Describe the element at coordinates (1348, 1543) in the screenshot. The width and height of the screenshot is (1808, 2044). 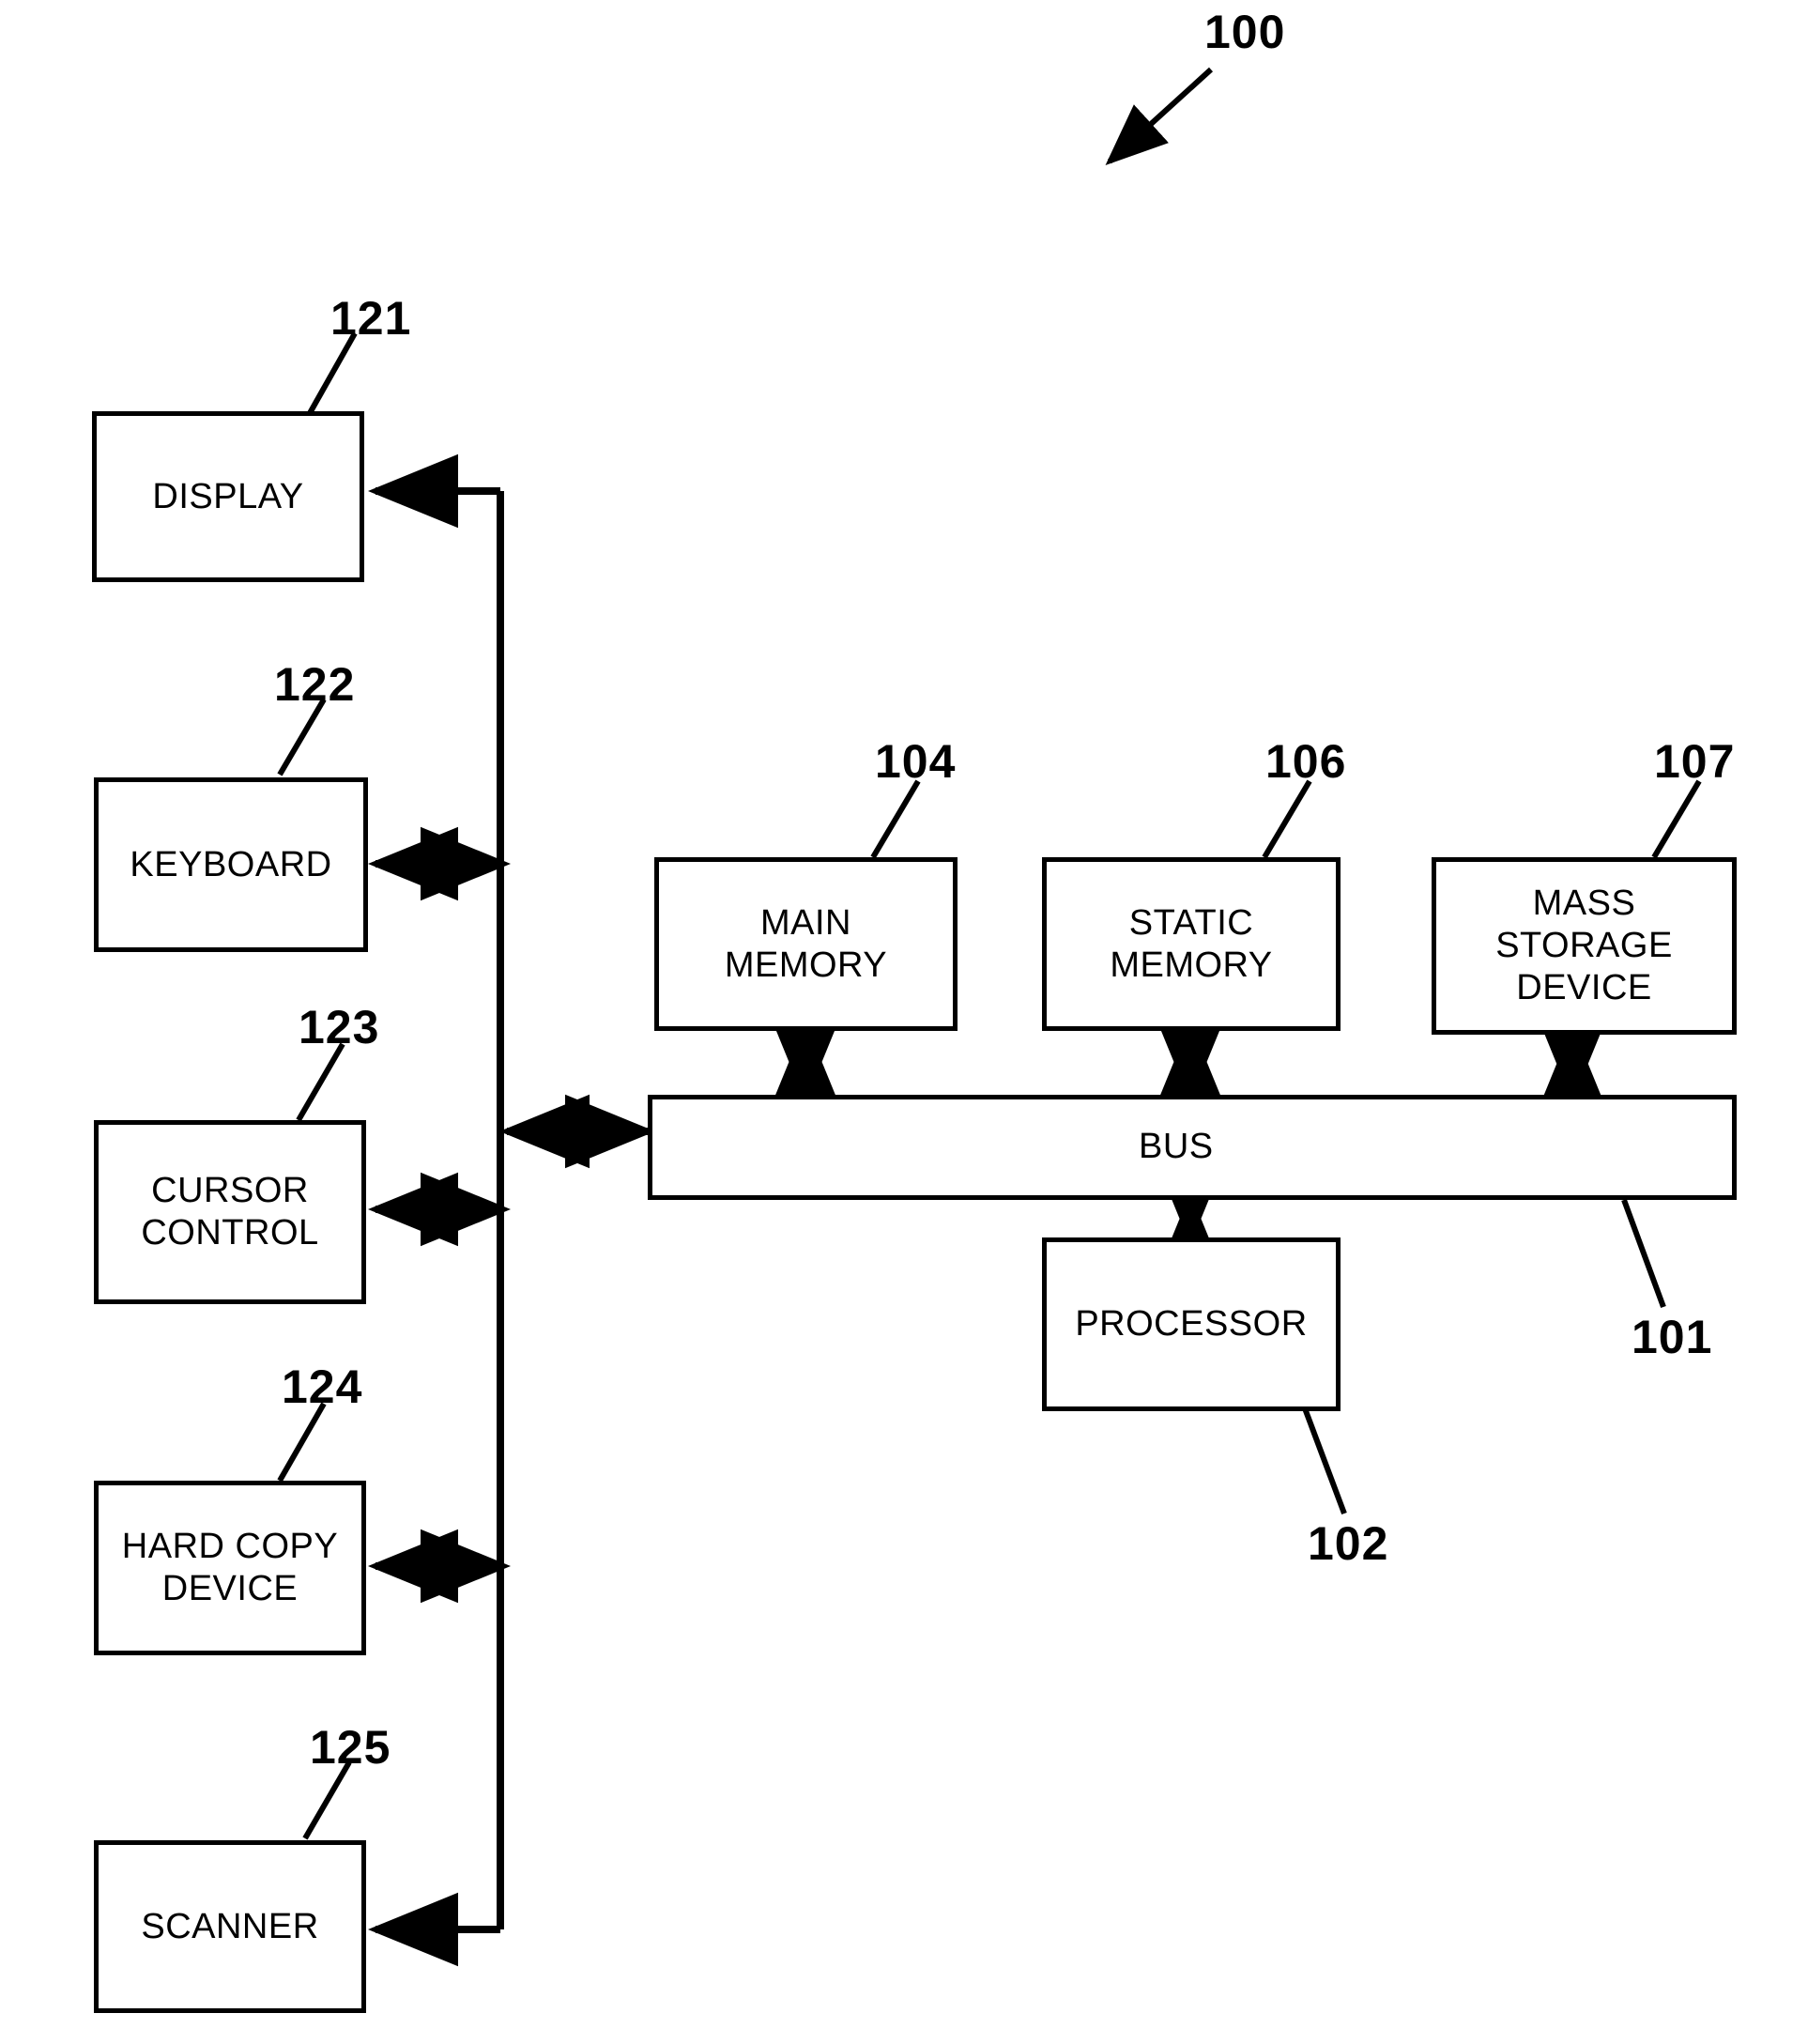
I see `ref-numeral-102: 102` at that location.